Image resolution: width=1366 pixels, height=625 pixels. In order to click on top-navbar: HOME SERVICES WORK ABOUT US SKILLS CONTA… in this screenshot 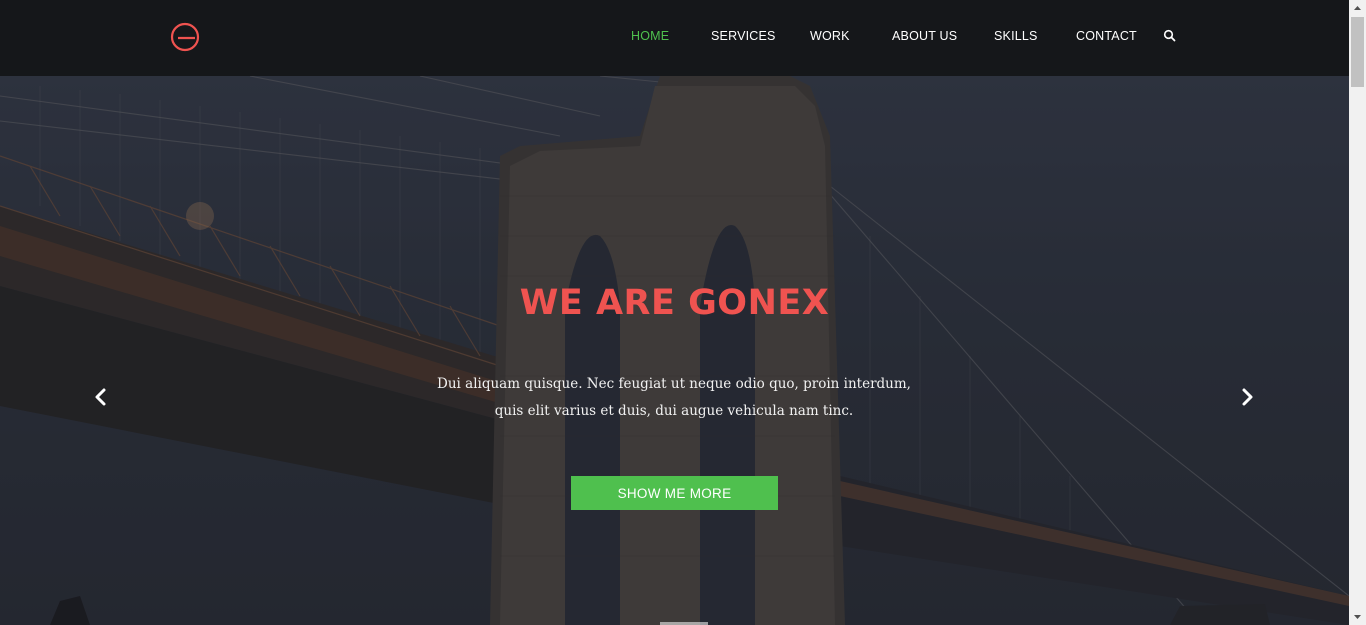, I will do `click(674, 38)`.